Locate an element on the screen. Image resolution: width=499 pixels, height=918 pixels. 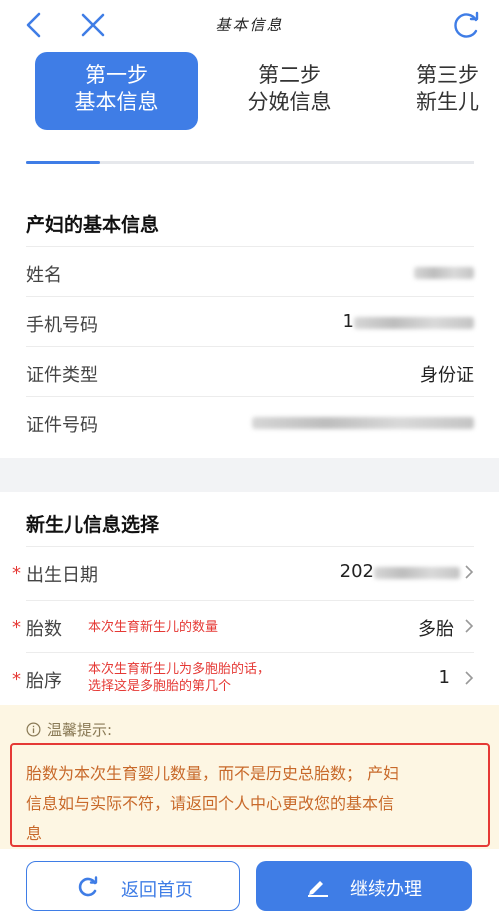
top-bar: 基本信息 is located at coordinates (249, 25).